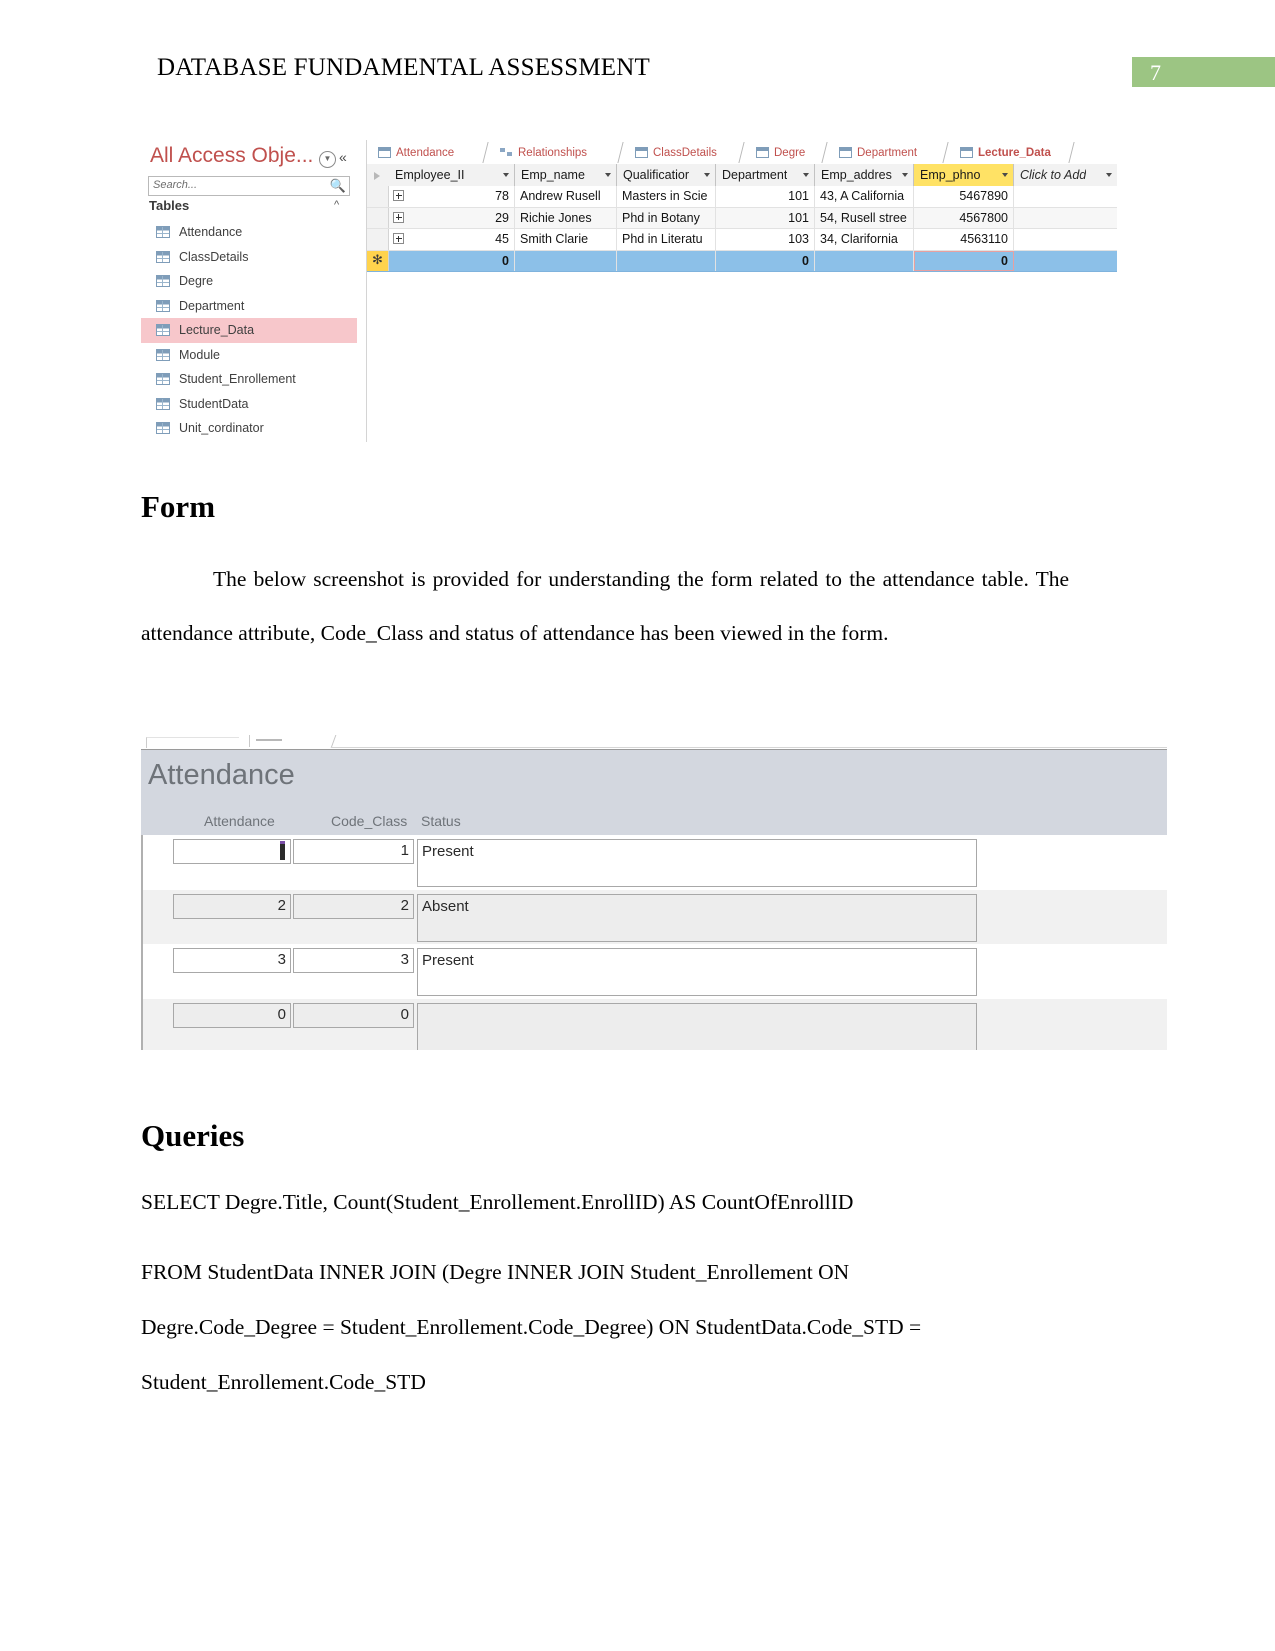  I want to click on cell-emp-phno-focused: 0, so click(964, 260).